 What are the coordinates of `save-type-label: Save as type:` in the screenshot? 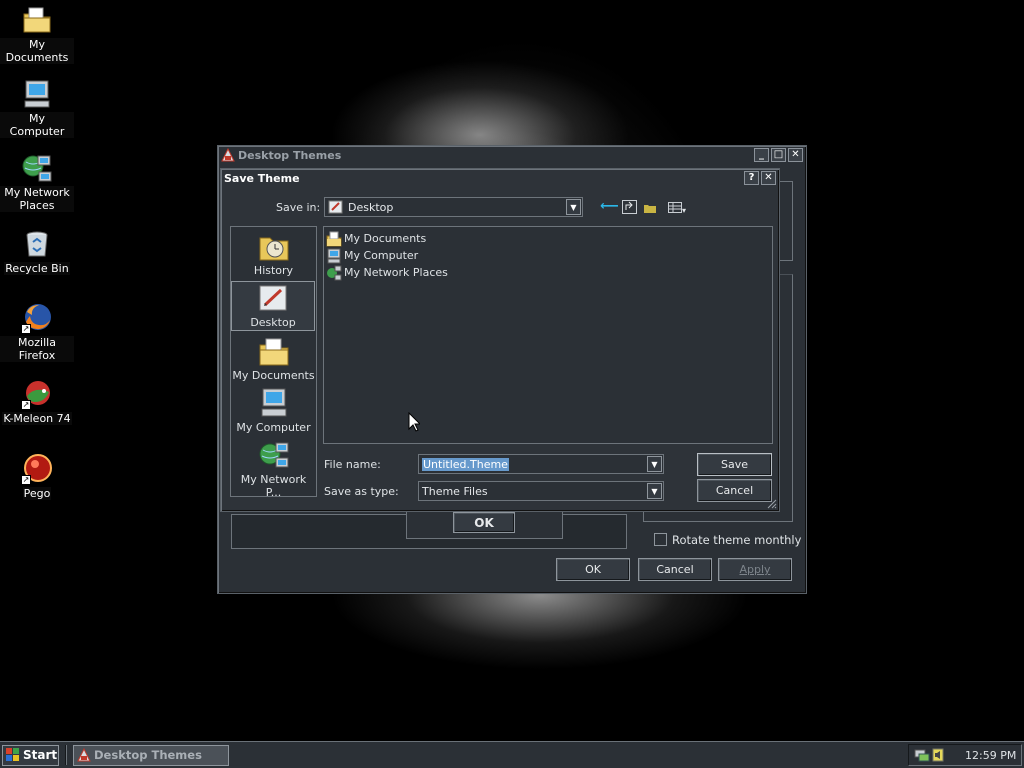 It's located at (361, 491).